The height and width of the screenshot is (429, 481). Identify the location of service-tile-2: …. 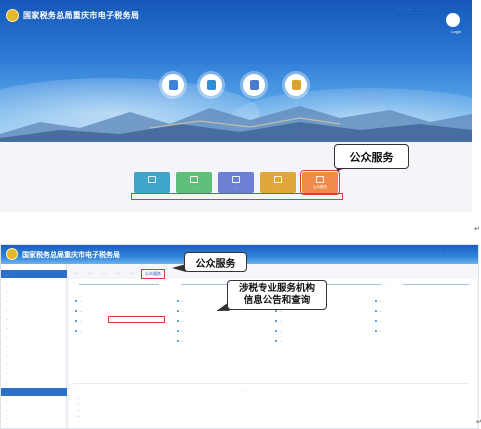
(194, 182).